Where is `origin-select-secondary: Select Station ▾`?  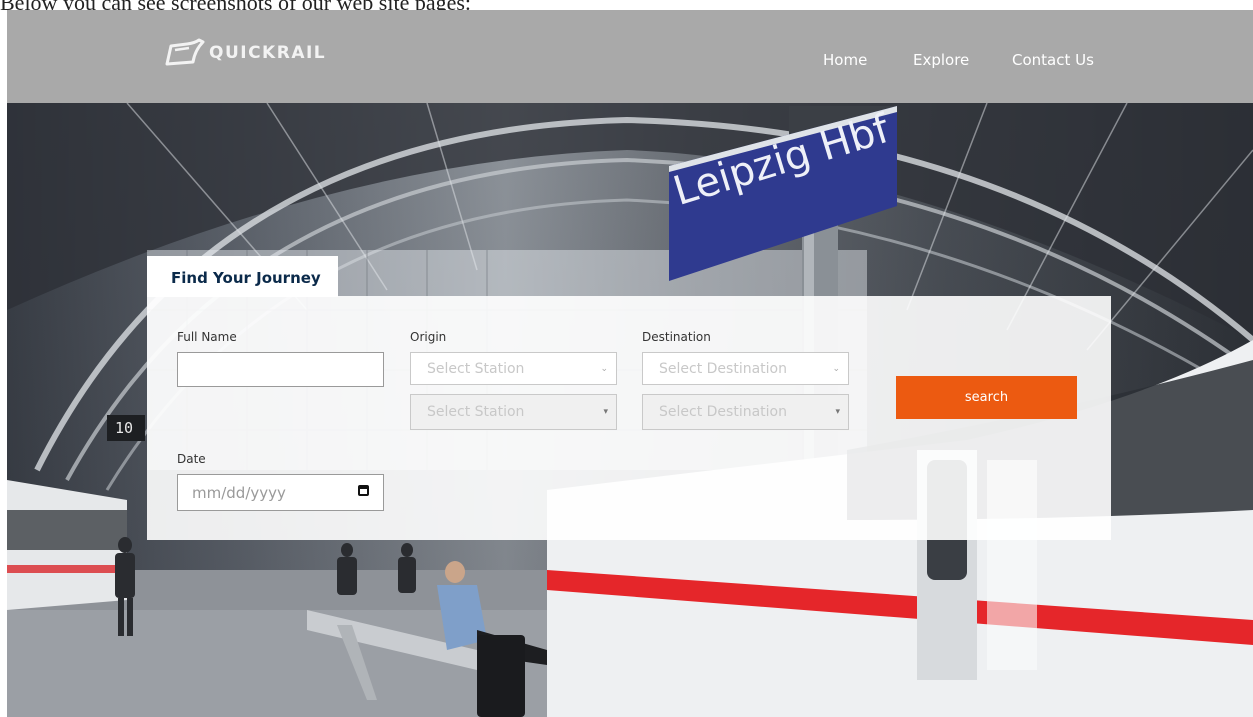 origin-select-secondary: Select Station ▾ is located at coordinates (513, 412).